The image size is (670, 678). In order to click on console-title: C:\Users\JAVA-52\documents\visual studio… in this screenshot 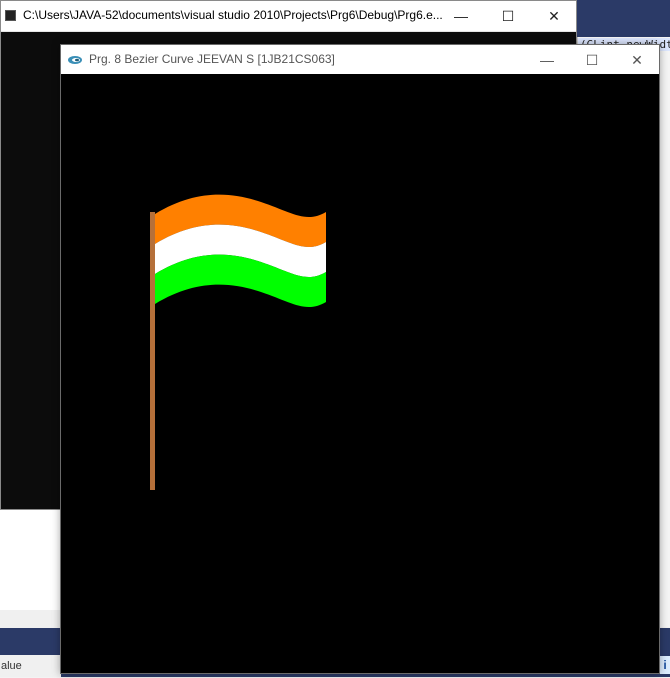, I will do `click(233, 15)`.